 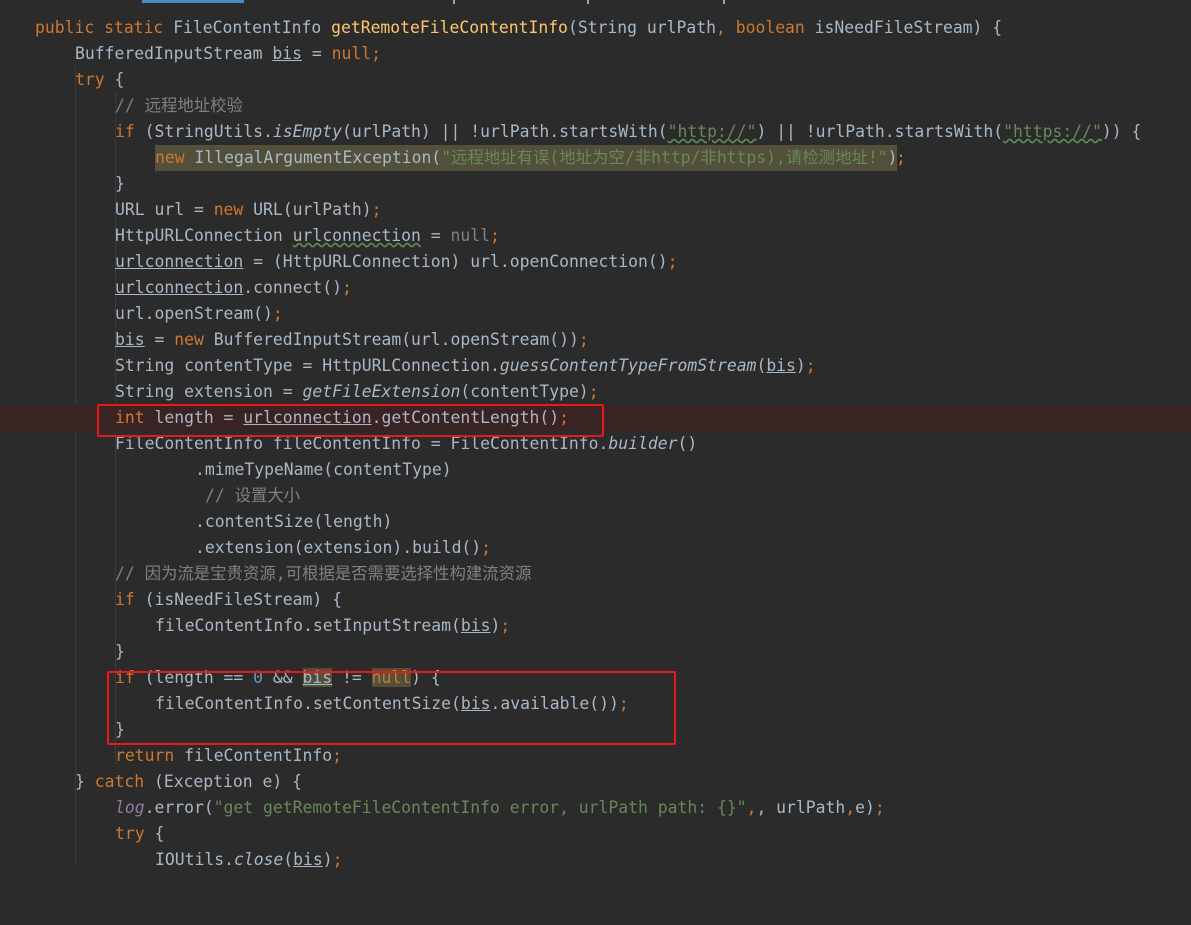 What do you see at coordinates (193, 1) in the screenshot?
I see `active-tab-indicator` at bounding box center [193, 1].